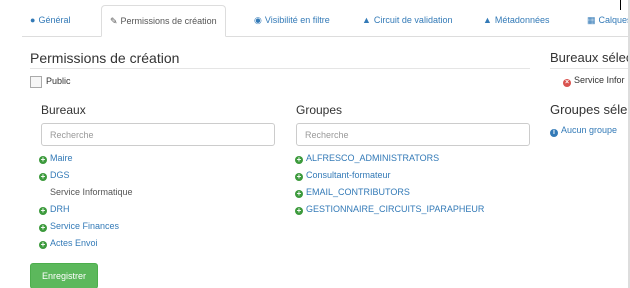 The width and height of the screenshot is (630, 288). Describe the element at coordinates (86, 158) in the screenshot. I see `list-item: + Maire` at that location.